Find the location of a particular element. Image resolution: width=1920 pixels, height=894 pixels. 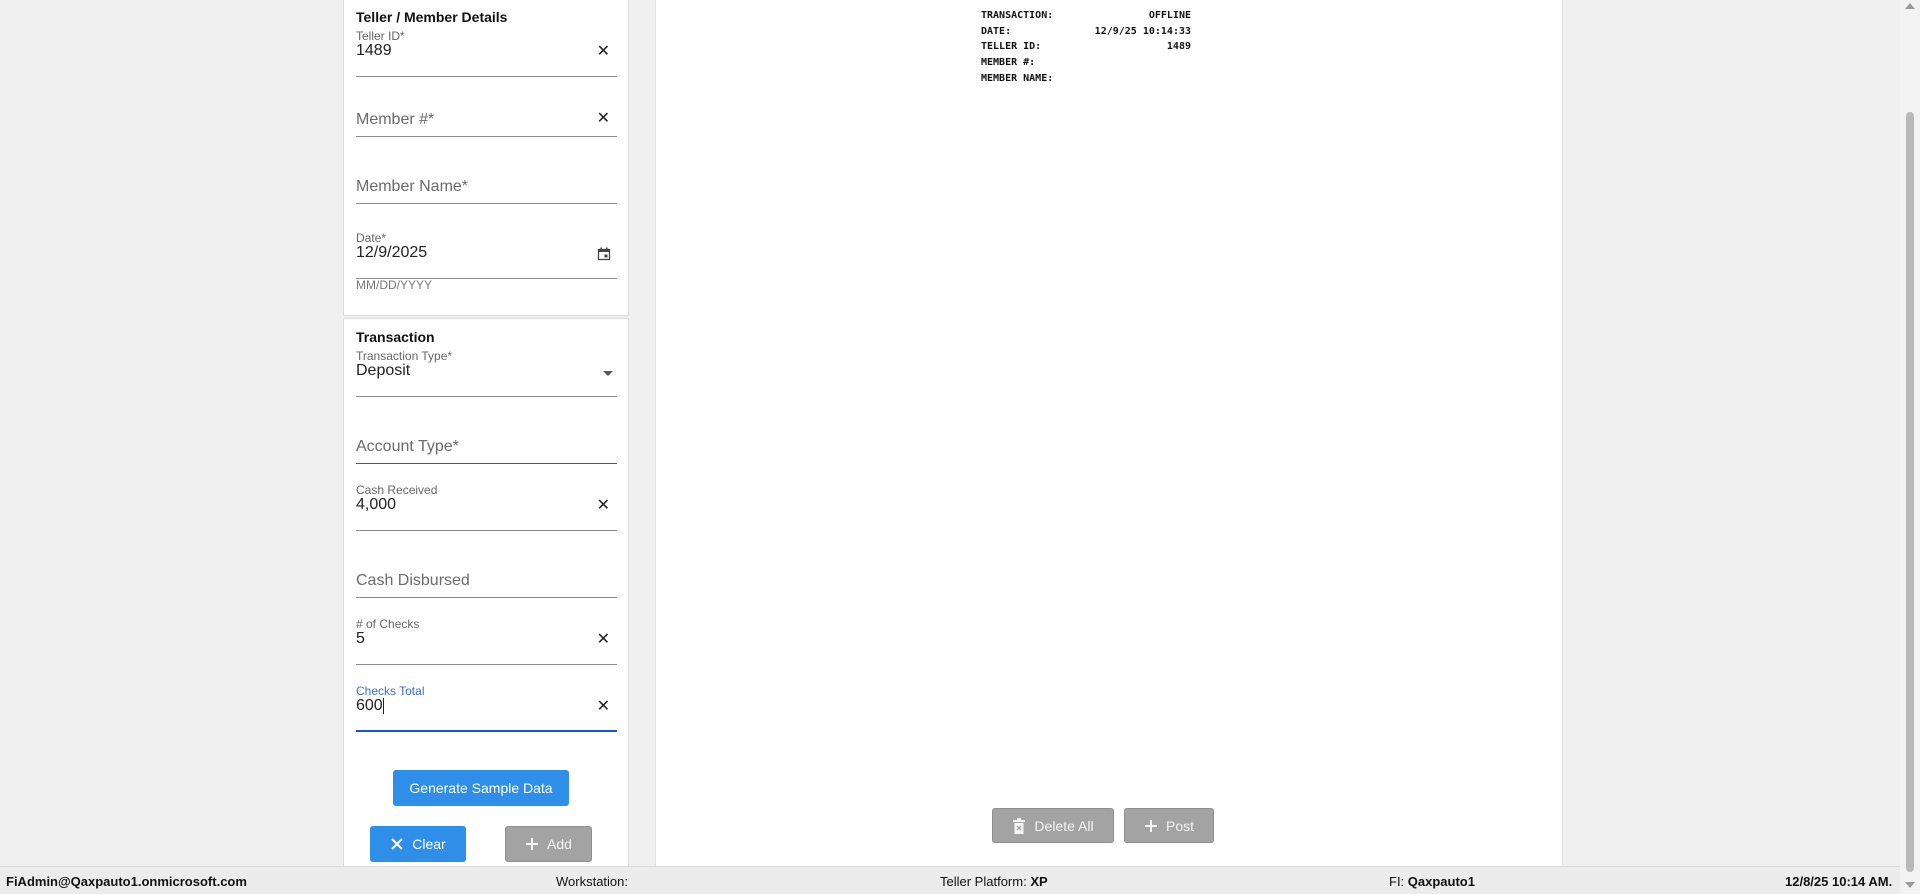

status-workstation: Workstation: is located at coordinates (592, 881).